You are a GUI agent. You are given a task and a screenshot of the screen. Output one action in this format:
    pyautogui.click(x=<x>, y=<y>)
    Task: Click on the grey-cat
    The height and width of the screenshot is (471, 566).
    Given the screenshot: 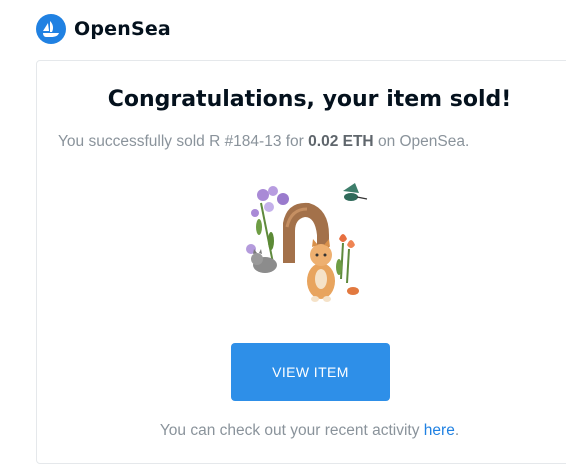 What is the action you would take?
    pyautogui.click(x=264, y=261)
    